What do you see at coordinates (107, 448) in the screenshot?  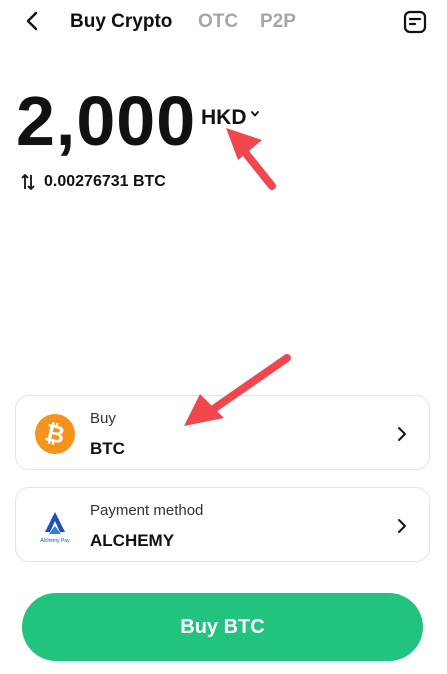 I see `buy-asset-value: BTC` at bounding box center [107, 448].